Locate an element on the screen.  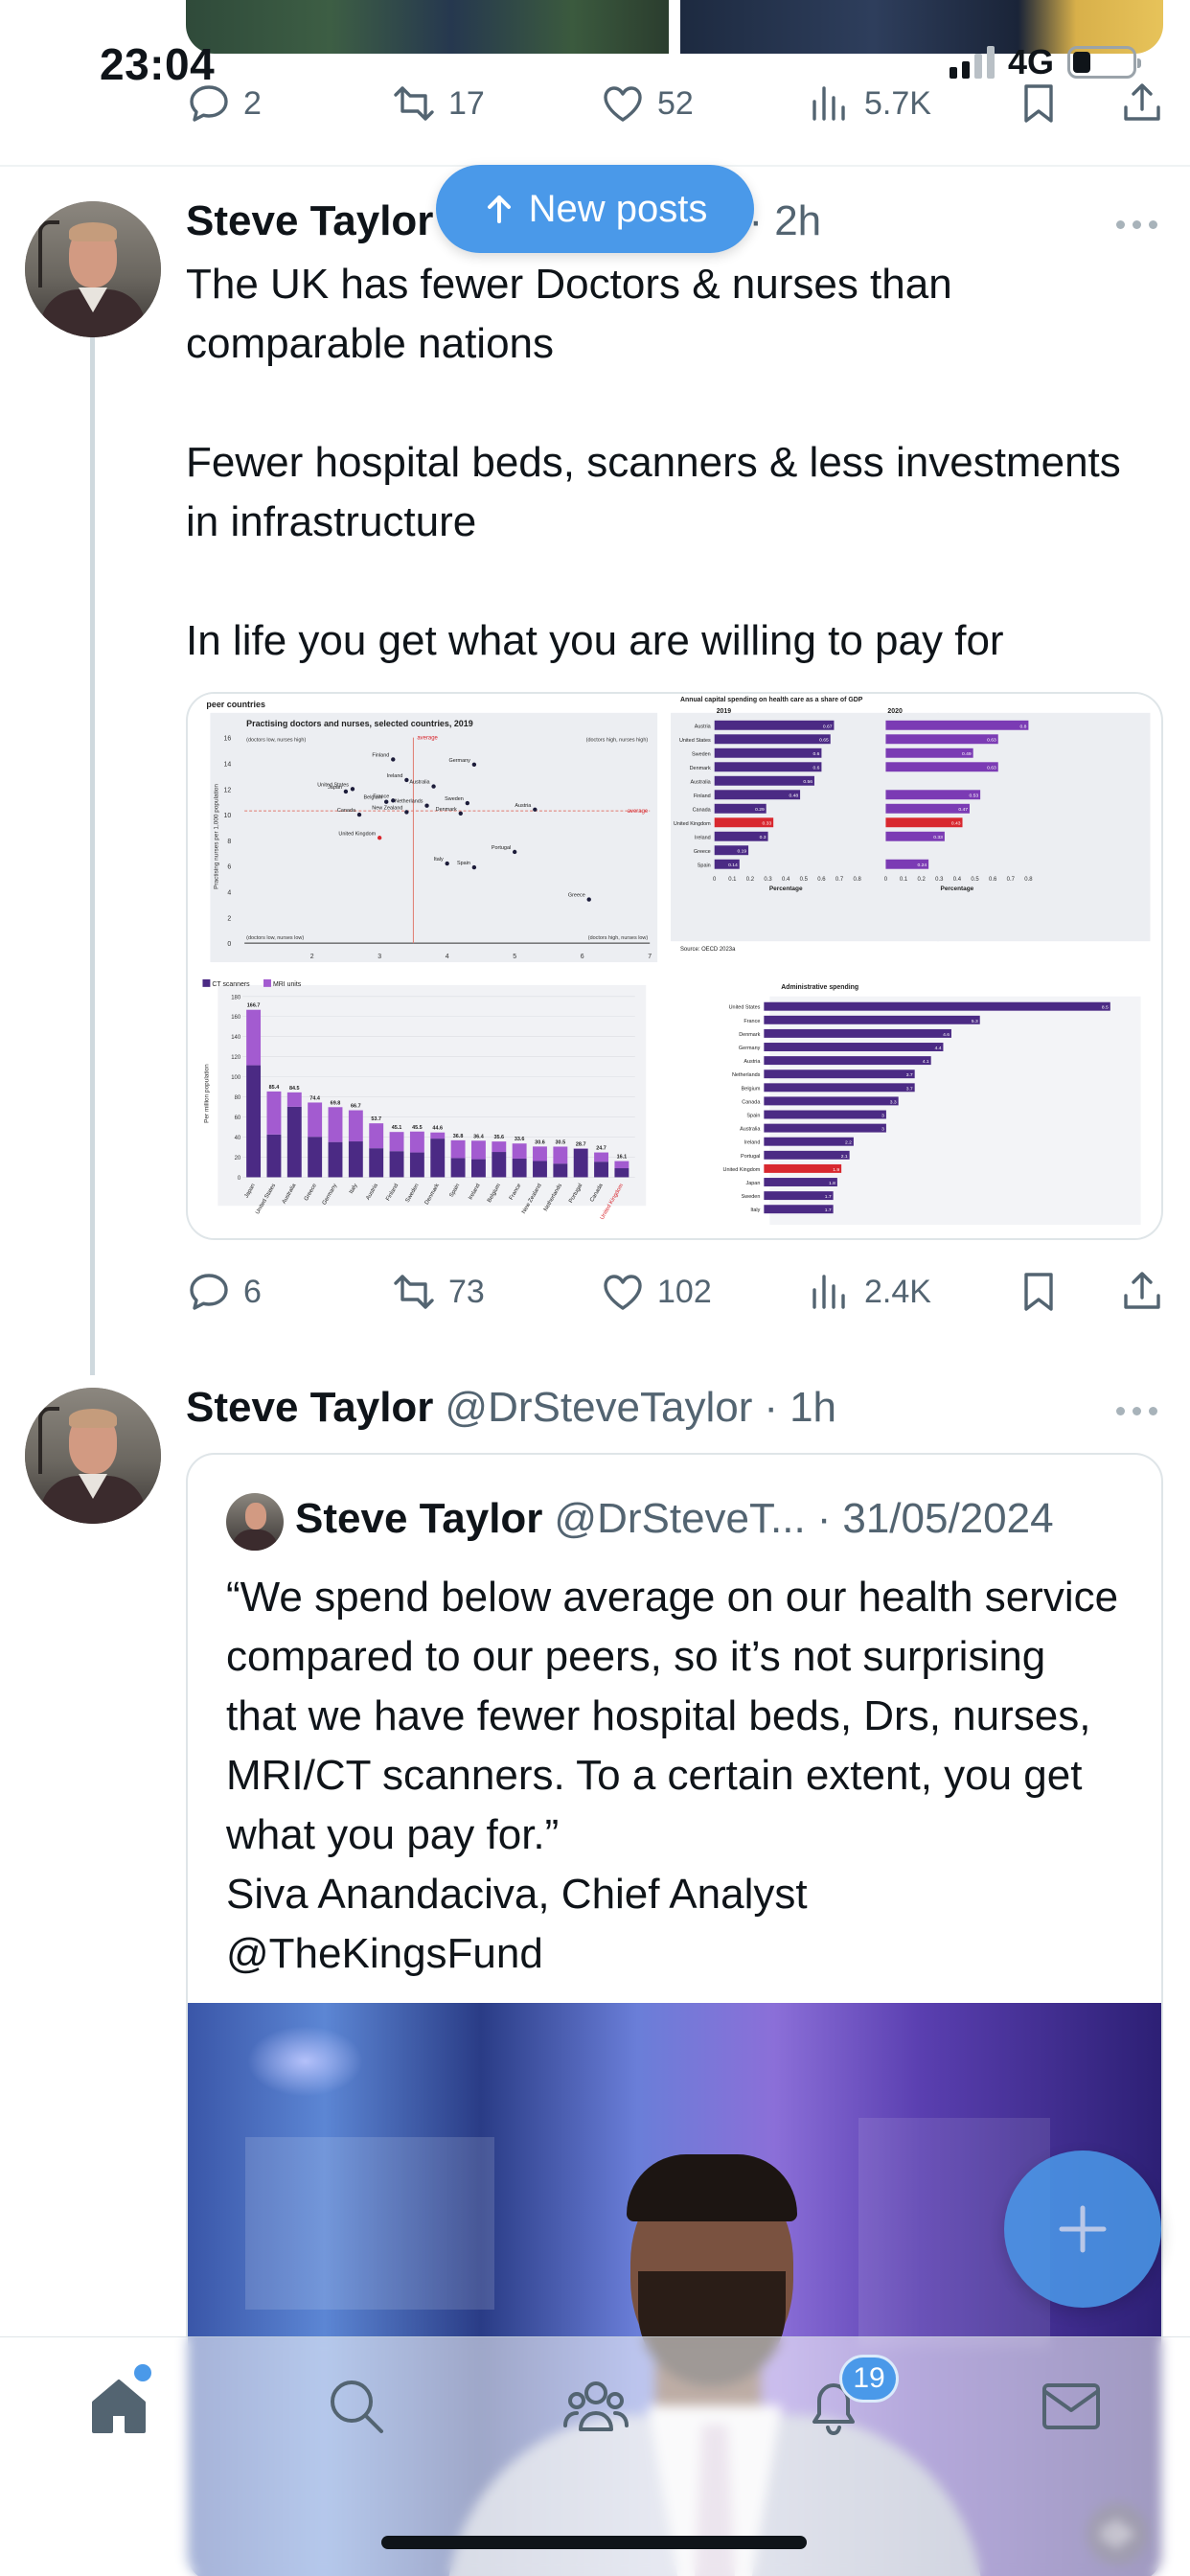
new-posts-label: New posts is located at coordinates (618, 208).